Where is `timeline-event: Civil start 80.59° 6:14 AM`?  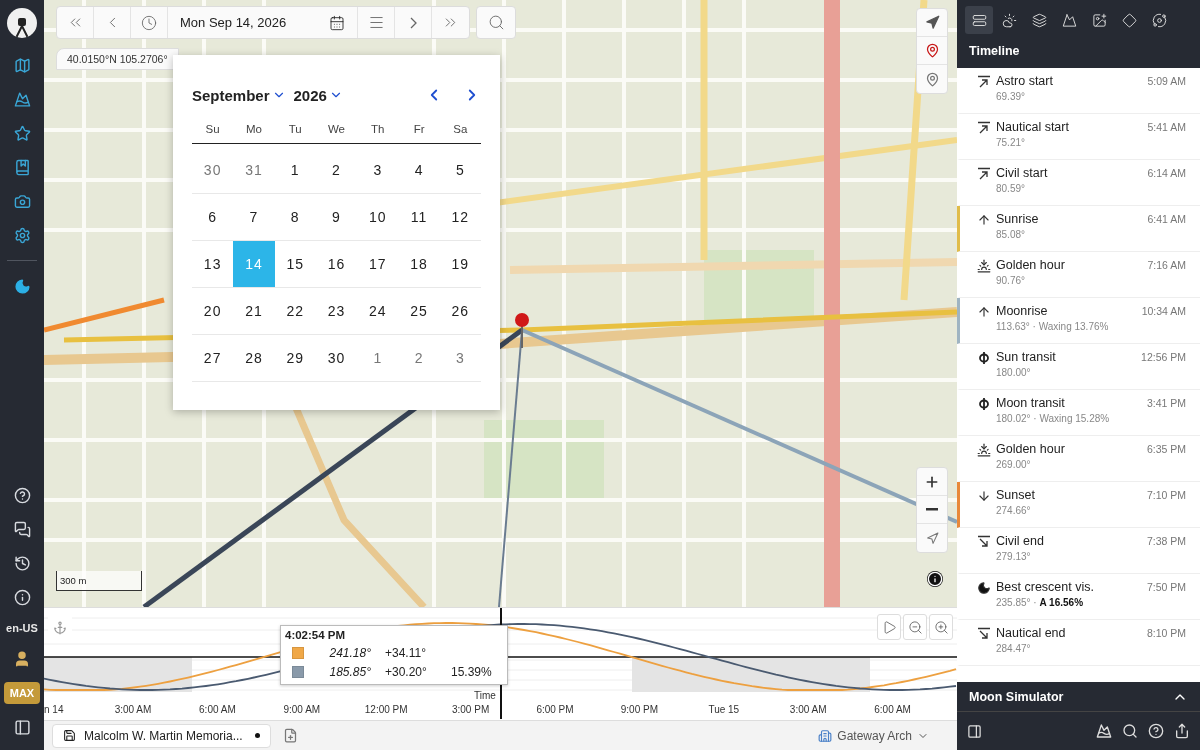
timeline-event: Civil start 80.59° 6:14 AM is located at coordinates (1078, 183).